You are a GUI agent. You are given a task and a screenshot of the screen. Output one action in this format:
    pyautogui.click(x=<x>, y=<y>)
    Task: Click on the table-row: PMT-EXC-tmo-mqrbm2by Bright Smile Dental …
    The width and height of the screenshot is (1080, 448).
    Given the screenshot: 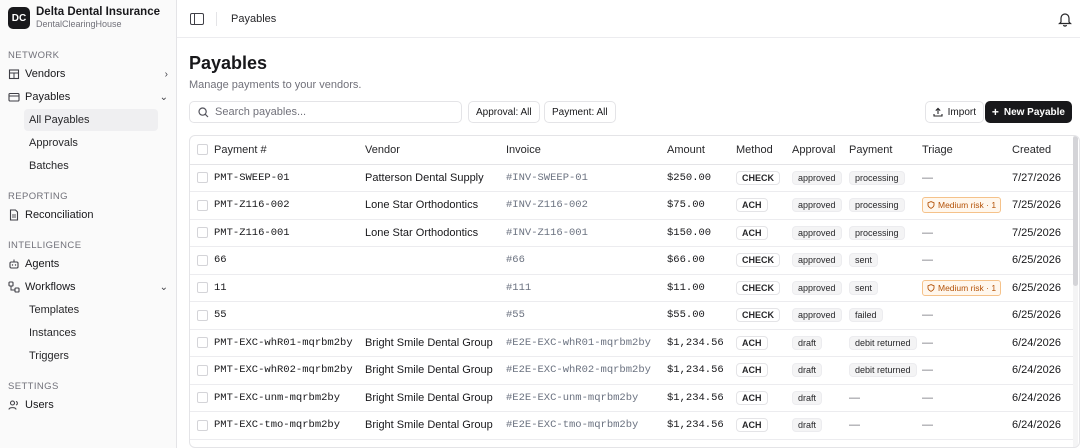 What is the action you would take?
    pyautogui.click(x=631, y=425)
    